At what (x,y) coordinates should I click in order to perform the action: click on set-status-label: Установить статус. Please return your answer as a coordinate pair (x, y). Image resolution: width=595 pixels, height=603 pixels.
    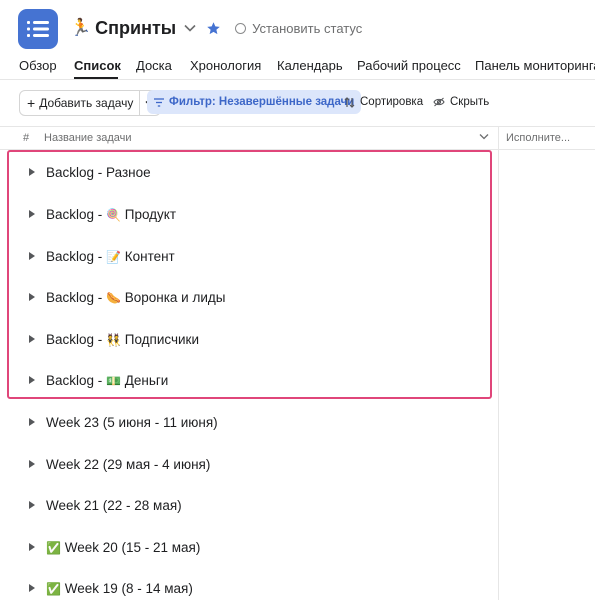
    Looking at the image, I should click on (307, 28).